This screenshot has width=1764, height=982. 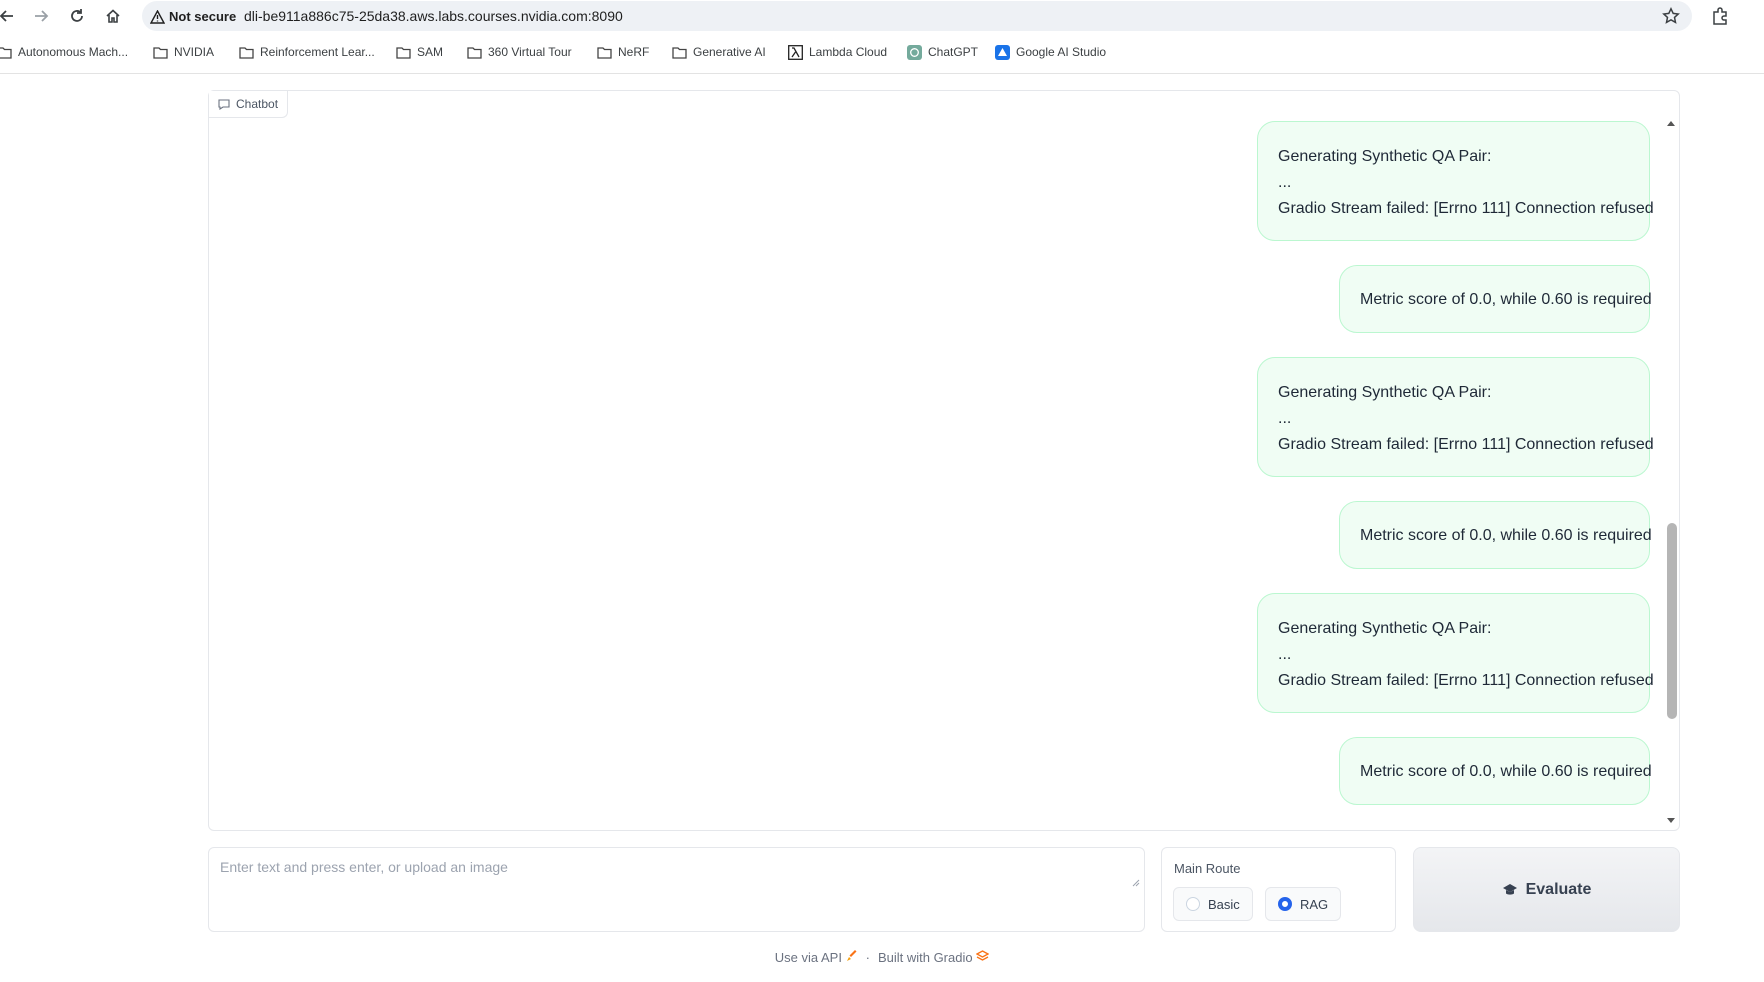 I want to click on message-input-container, so click(x=676, y=889).